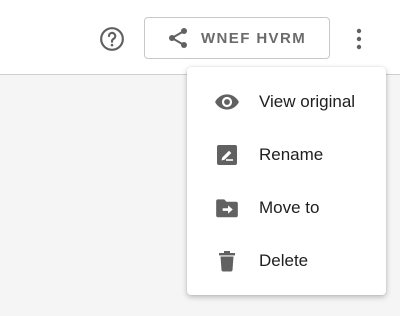  Describe the element at coordinates (227, 208) in the screenshot. I see `move-folder-icon` at that location.